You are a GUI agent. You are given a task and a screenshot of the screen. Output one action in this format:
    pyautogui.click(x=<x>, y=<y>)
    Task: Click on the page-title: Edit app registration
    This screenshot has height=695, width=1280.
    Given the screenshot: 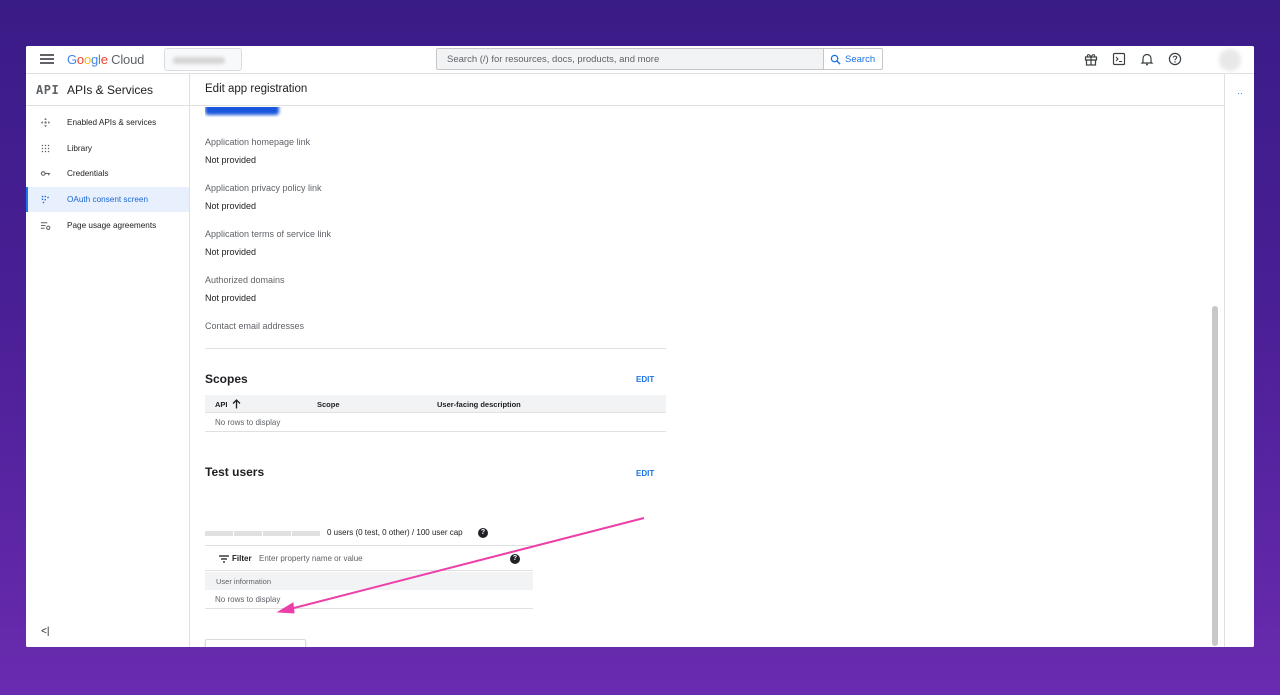 What is the action you would take?
    pyautogui.click(x=256, y=89)
    